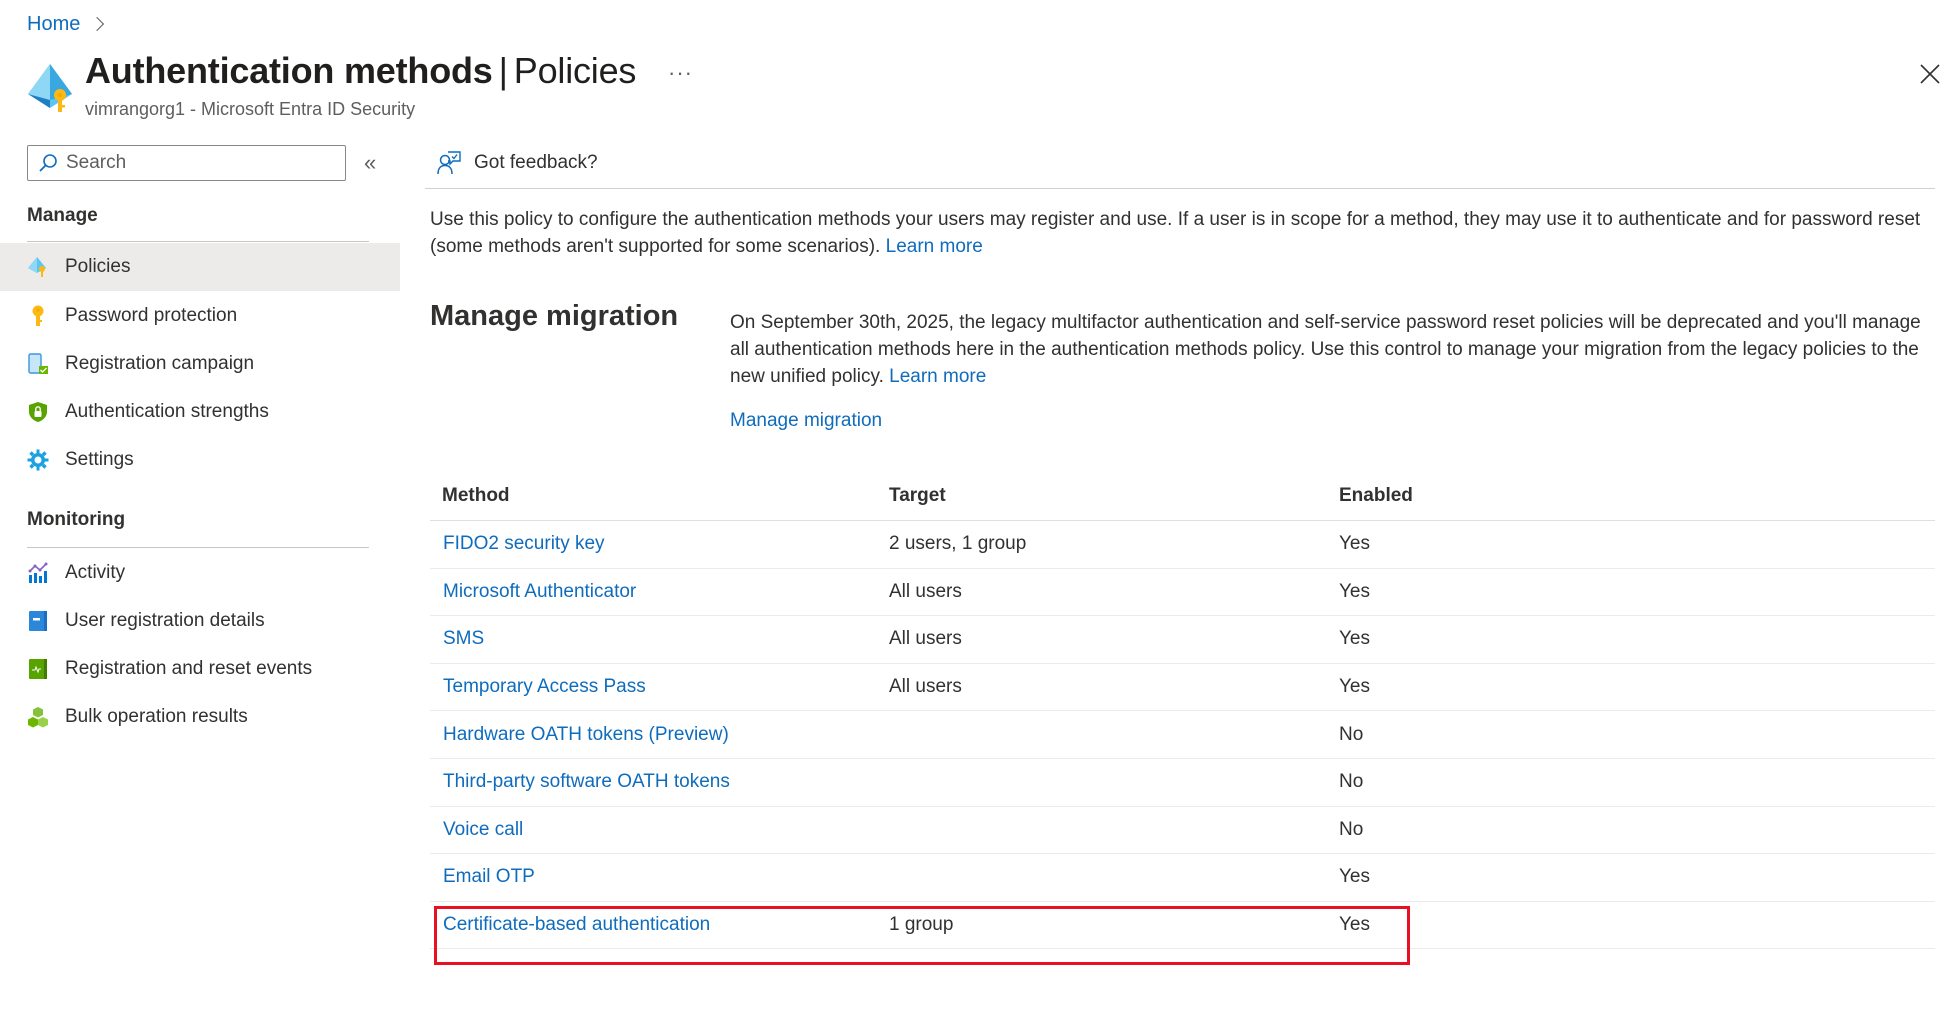  What do you see at coordinates (165, 620) in the screenshot?
I see `sidebar-item-label: User registration details` at bounding box center [165, 620].